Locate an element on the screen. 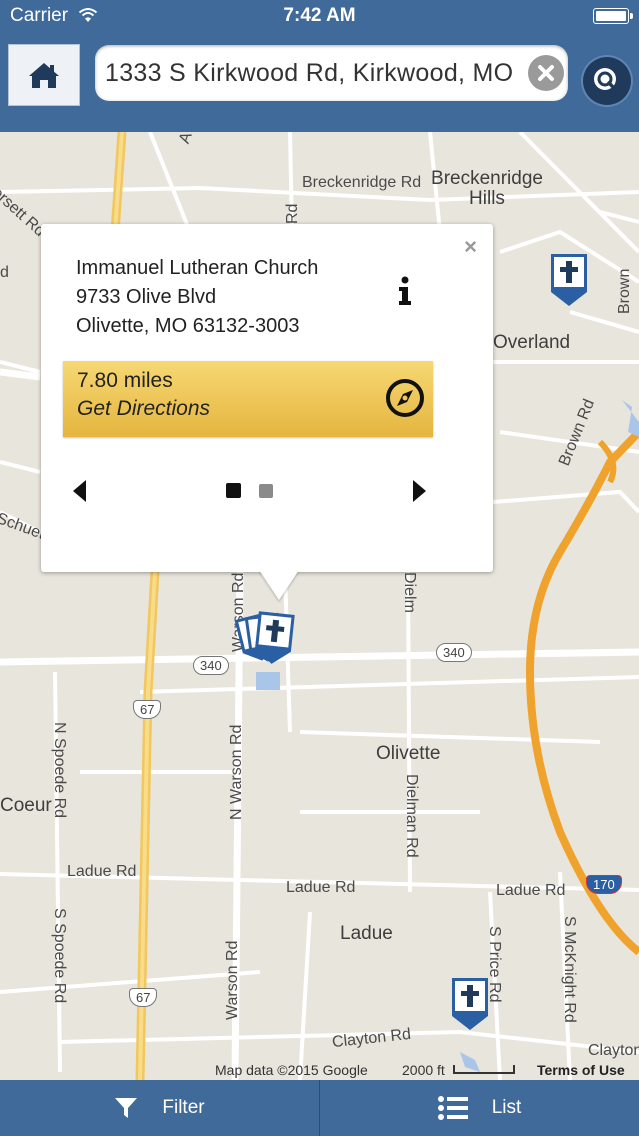  search-icon is located at coordinates (605, 79).